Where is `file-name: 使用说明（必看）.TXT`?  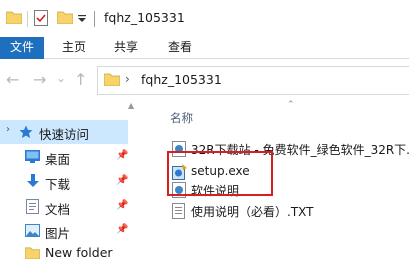 file-name: 使用说明（必看）.TXT is located at coordinates (252, 212).